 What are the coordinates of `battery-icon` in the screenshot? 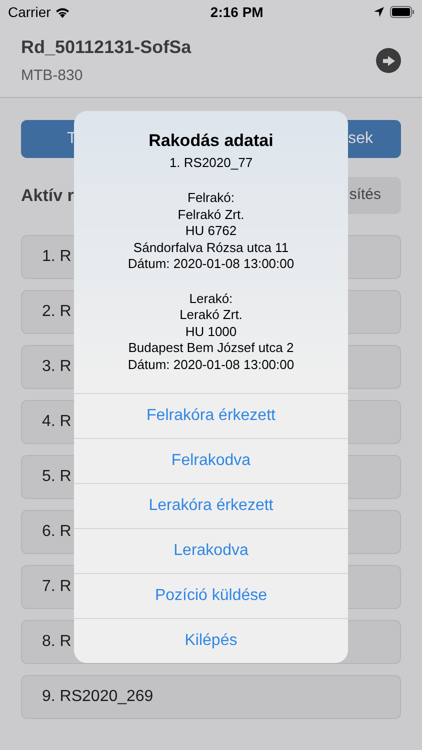 It's located at (402, 12).